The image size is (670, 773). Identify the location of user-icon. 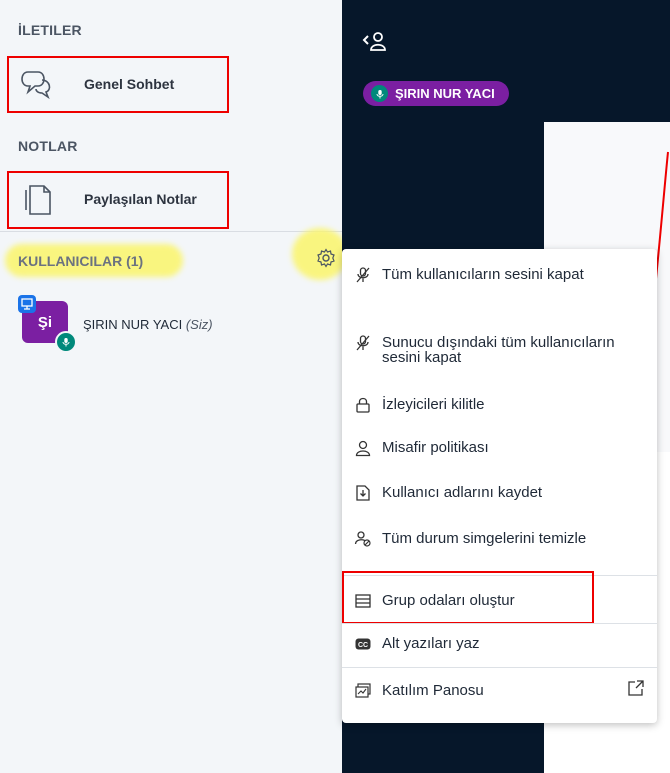
(363, 448).